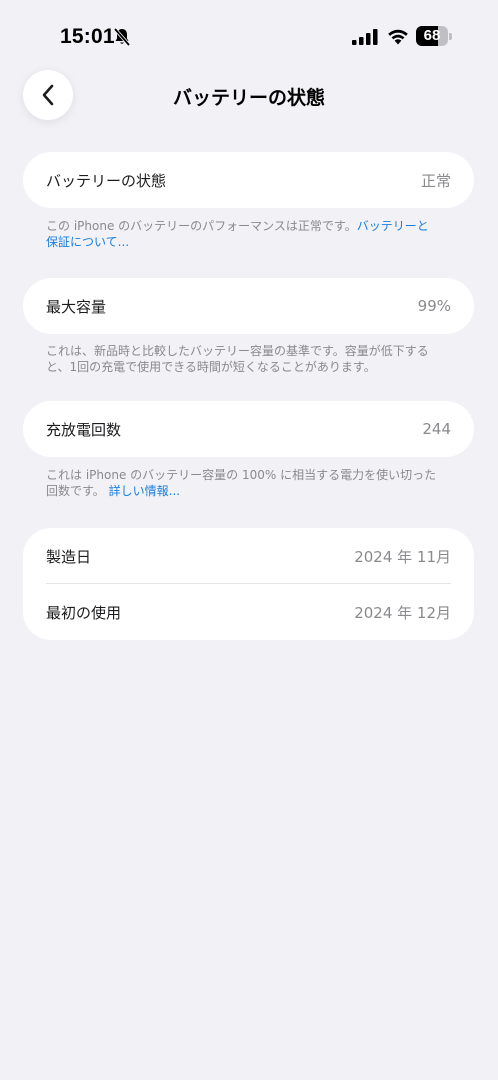  What do you see at coordinates (122, 37) in the screenshot?
I see `mute-icon` at bounding box center [122, 37].